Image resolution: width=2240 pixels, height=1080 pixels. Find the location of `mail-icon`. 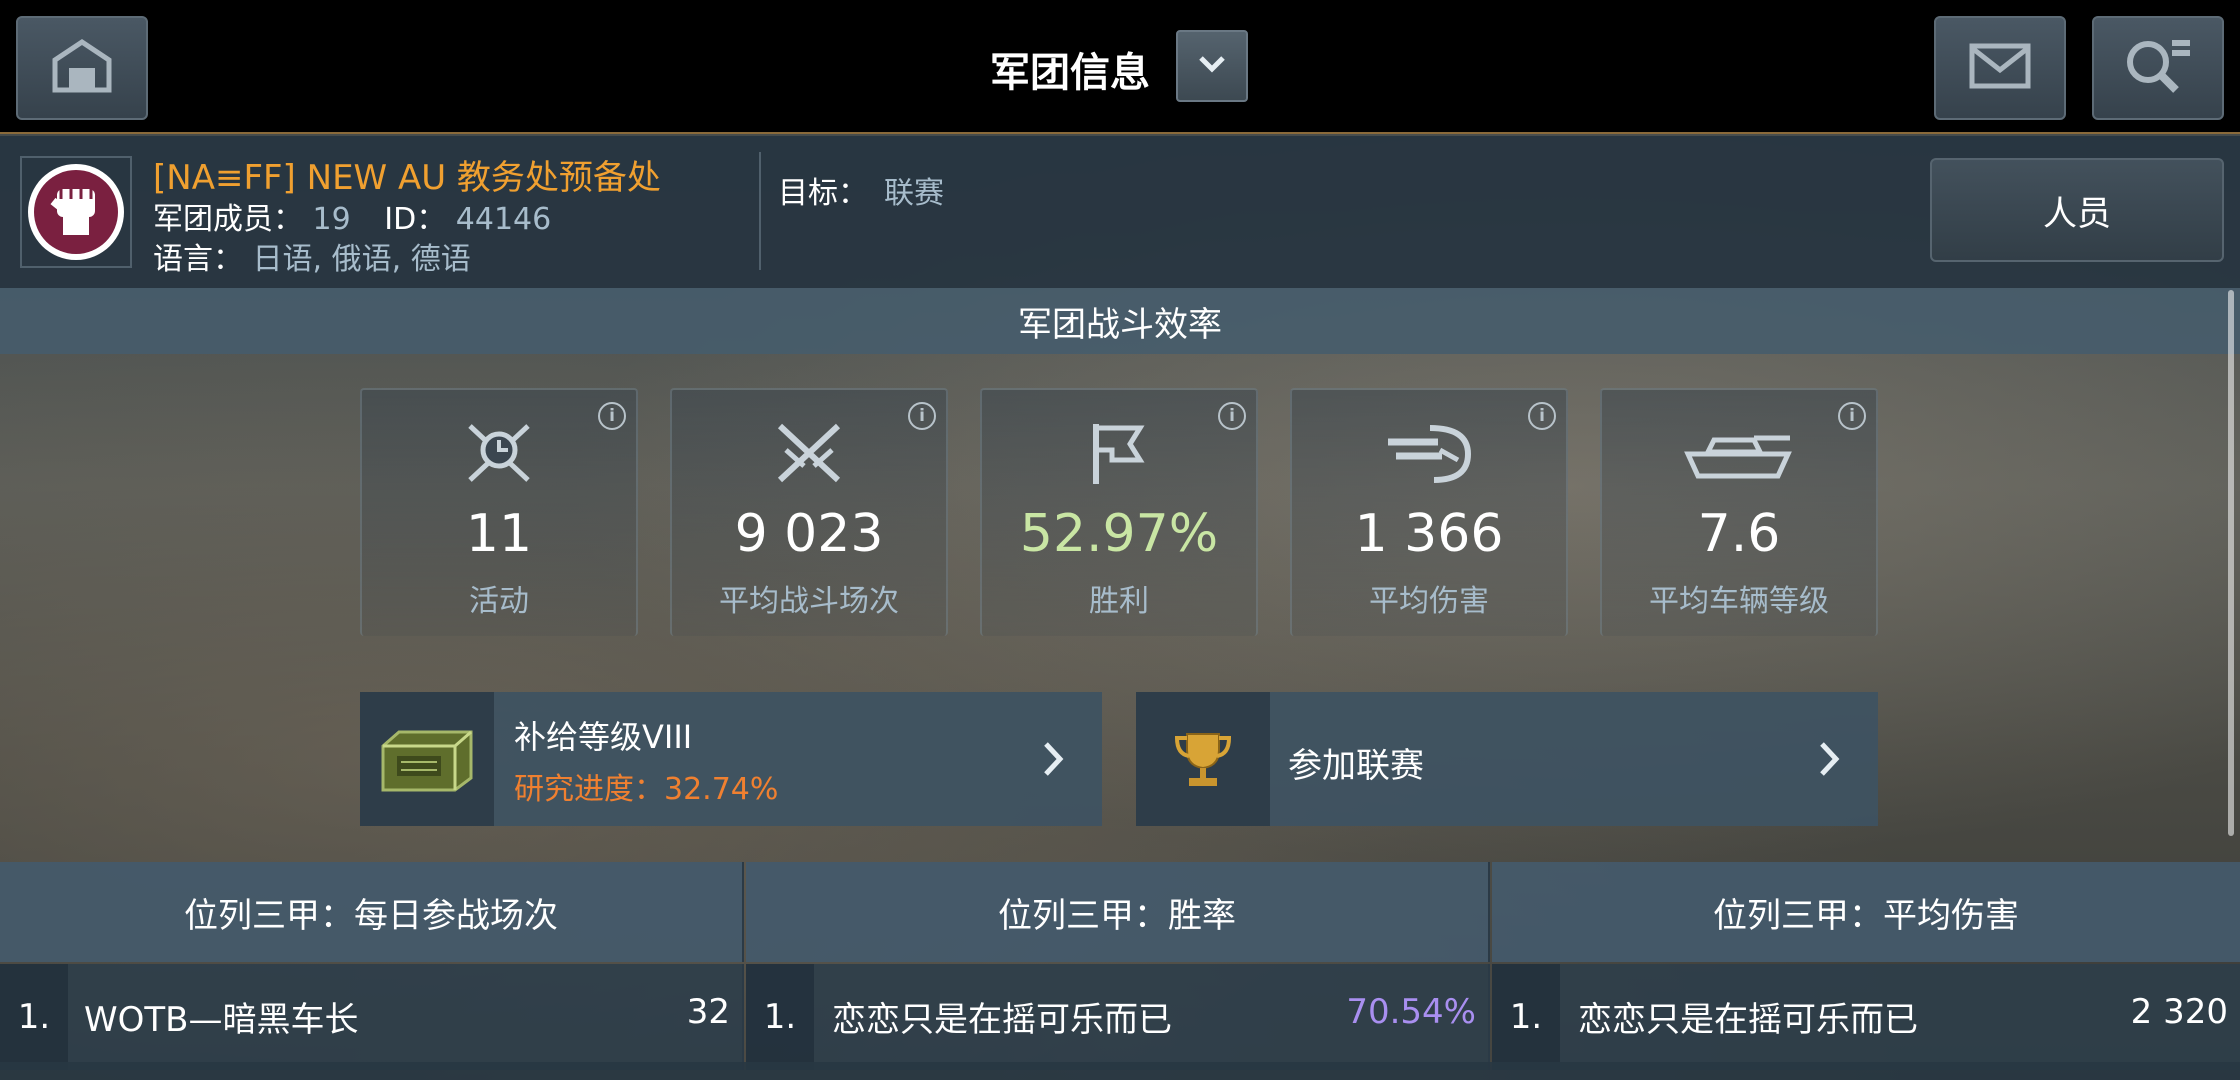

mail-icon is located at coordinates (2000, 68).